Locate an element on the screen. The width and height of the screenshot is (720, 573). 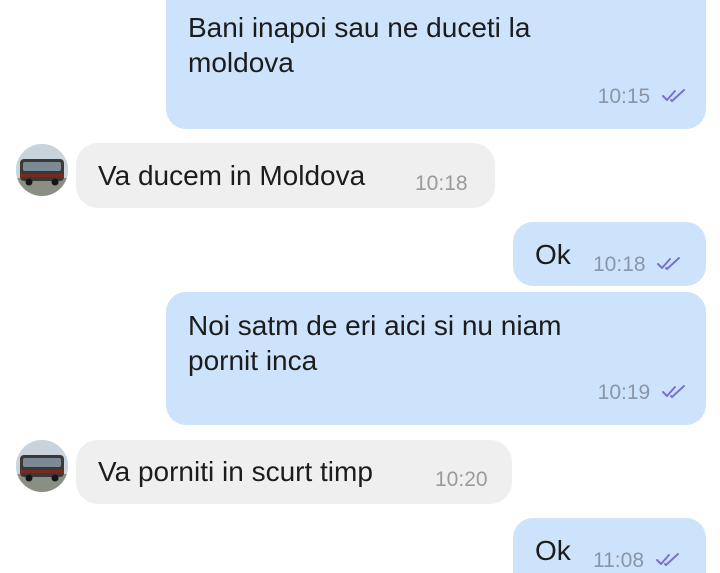
message-text: Va porniti in scurt timp is located at coordinates (235, 471).